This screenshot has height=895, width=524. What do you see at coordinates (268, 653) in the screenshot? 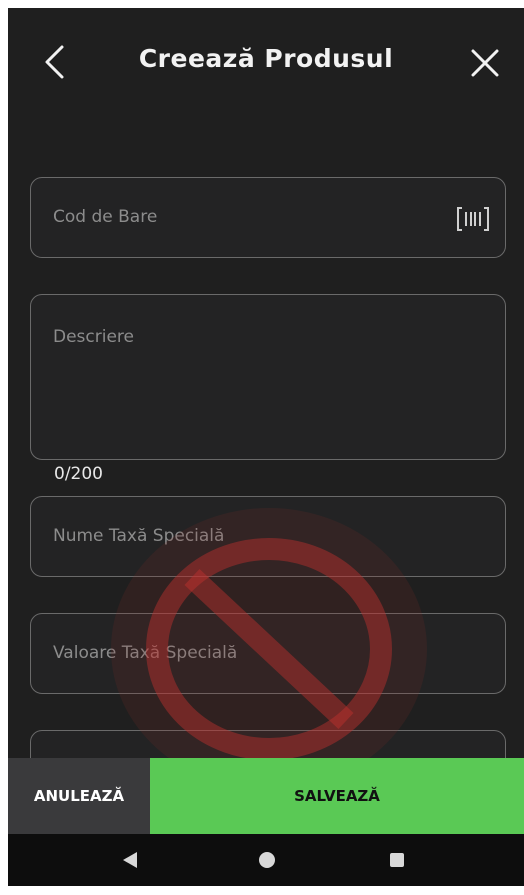
I see `special-tax-value-field: Valoare Taxă Specială` at bounding box center [268, 653].